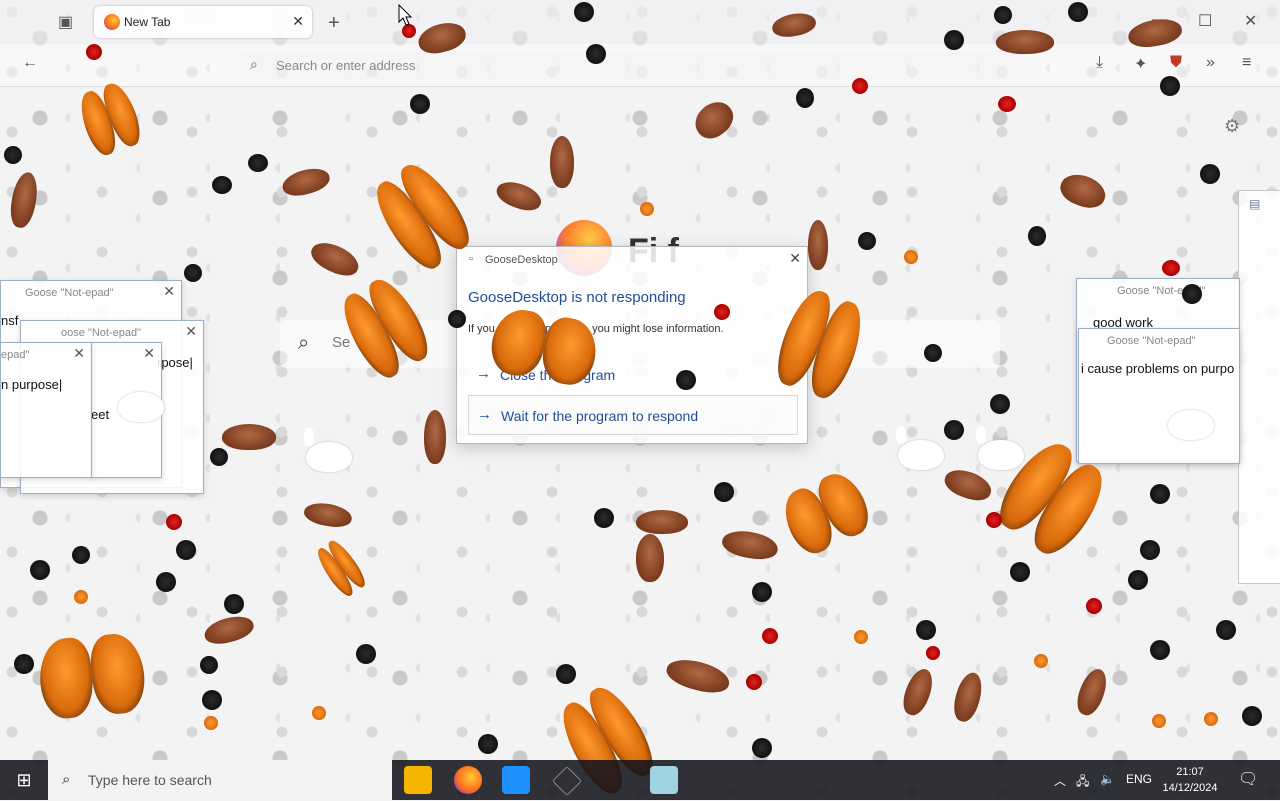 The image size is (1280, 801). Describe the element at coordinates (664, 780) in the screenshot. I see `notepad-taskbar-icon` at that location.